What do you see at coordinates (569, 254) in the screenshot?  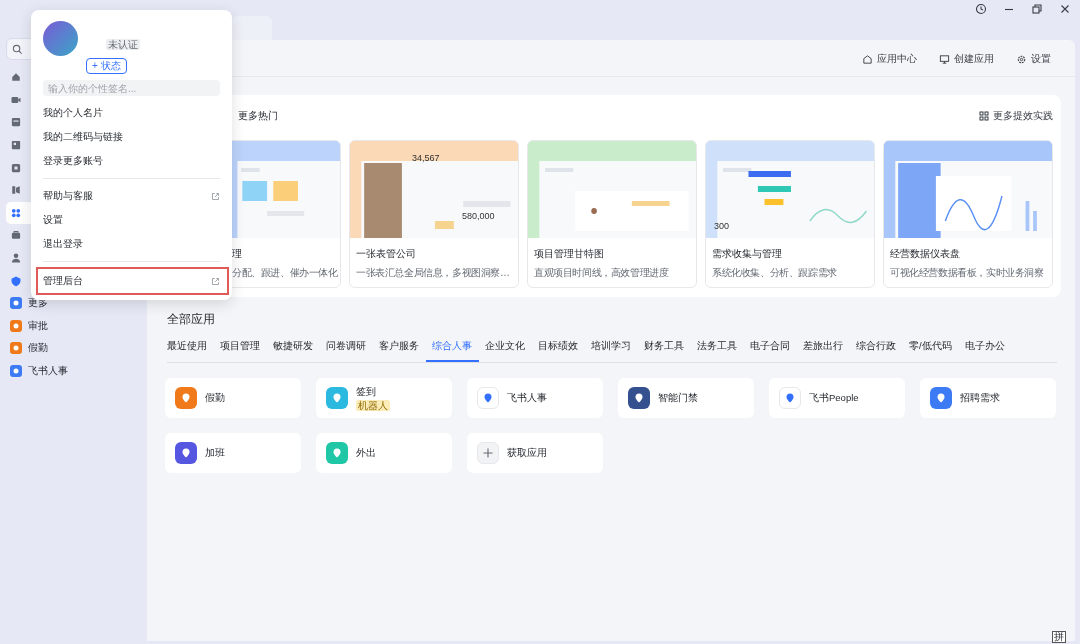 I see `template-title: 项目管理甘特图` at bounding box center [569, 254].